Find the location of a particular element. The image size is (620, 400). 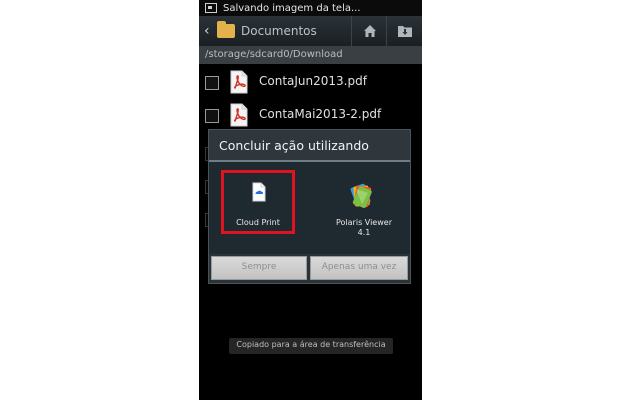

download-folder-icon is located at coordinates (405, 31).